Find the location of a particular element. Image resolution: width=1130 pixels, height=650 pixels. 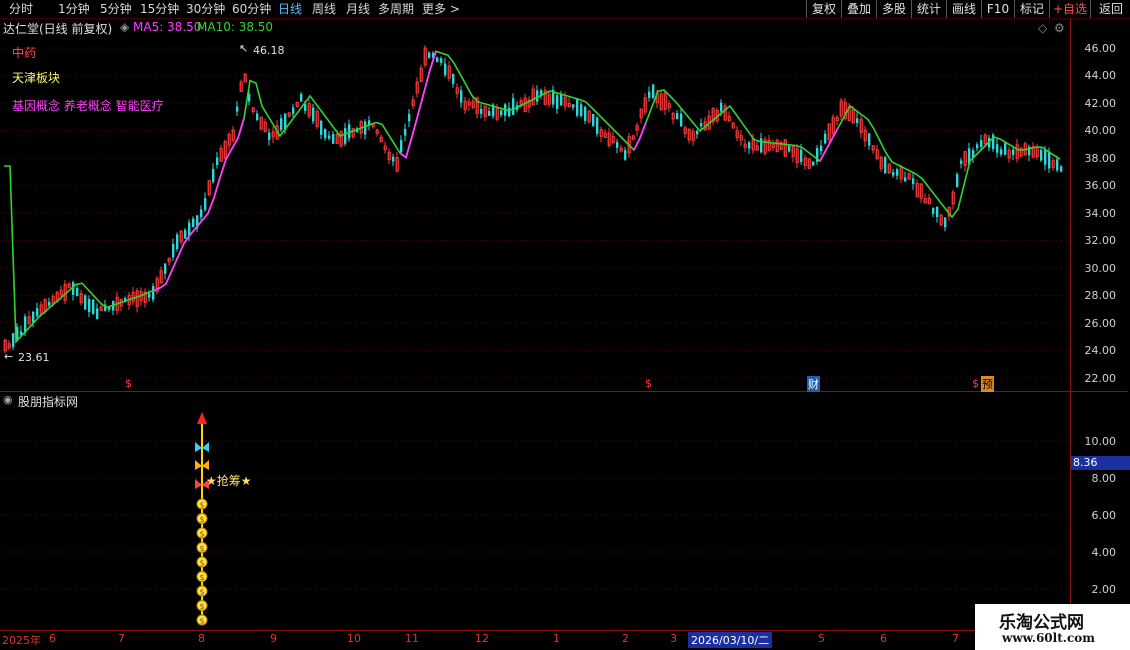

period-tab-60min: 60分钟 is located at coordinates (251, 9).